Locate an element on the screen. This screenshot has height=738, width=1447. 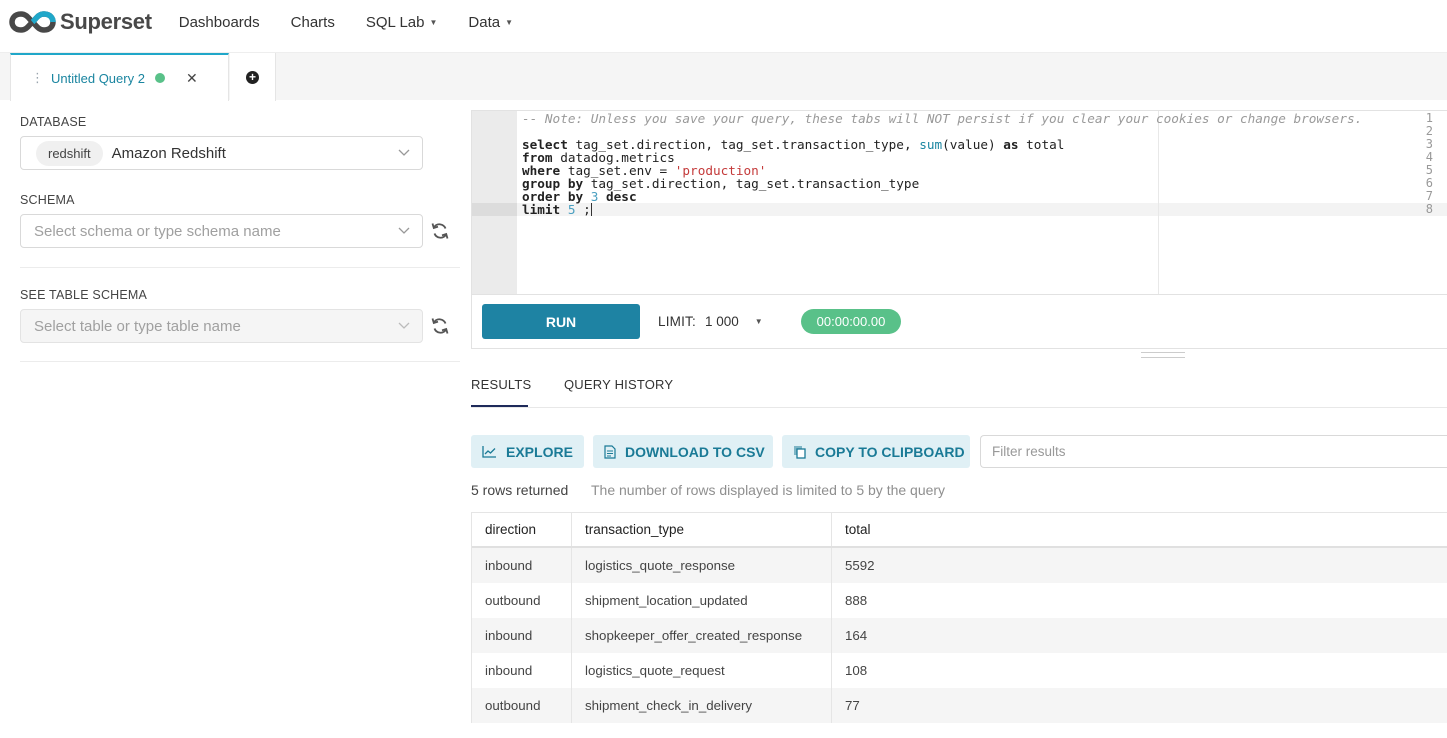
brand: Superset is located at coordinates (80, 22).